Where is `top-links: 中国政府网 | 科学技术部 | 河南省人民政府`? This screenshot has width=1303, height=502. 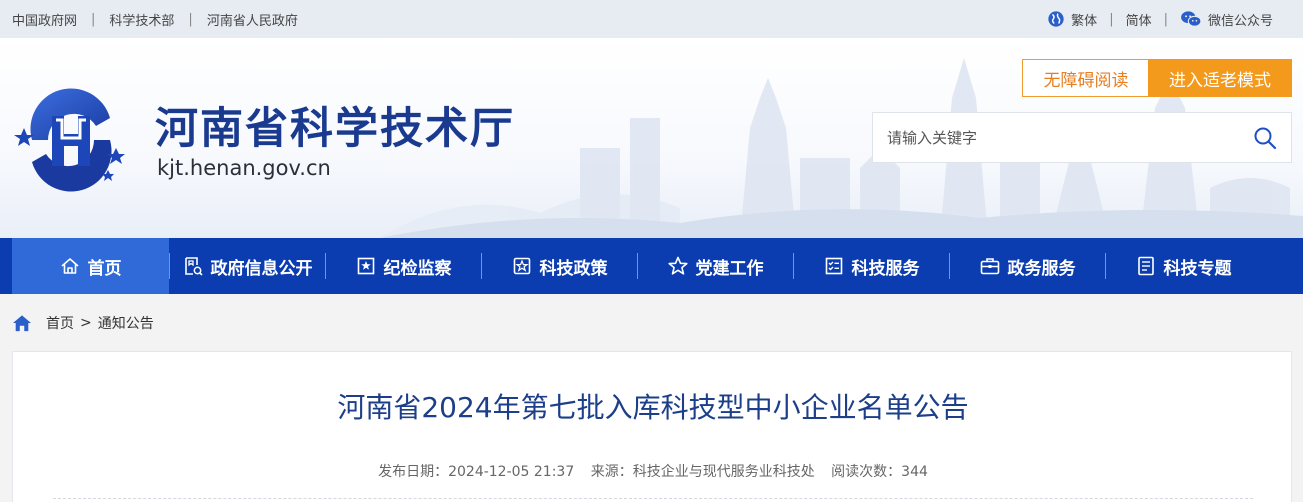 top-links: 中国政府网 | 科学技术部 | 河南省人民政府 is located at coordinates (155, 19).